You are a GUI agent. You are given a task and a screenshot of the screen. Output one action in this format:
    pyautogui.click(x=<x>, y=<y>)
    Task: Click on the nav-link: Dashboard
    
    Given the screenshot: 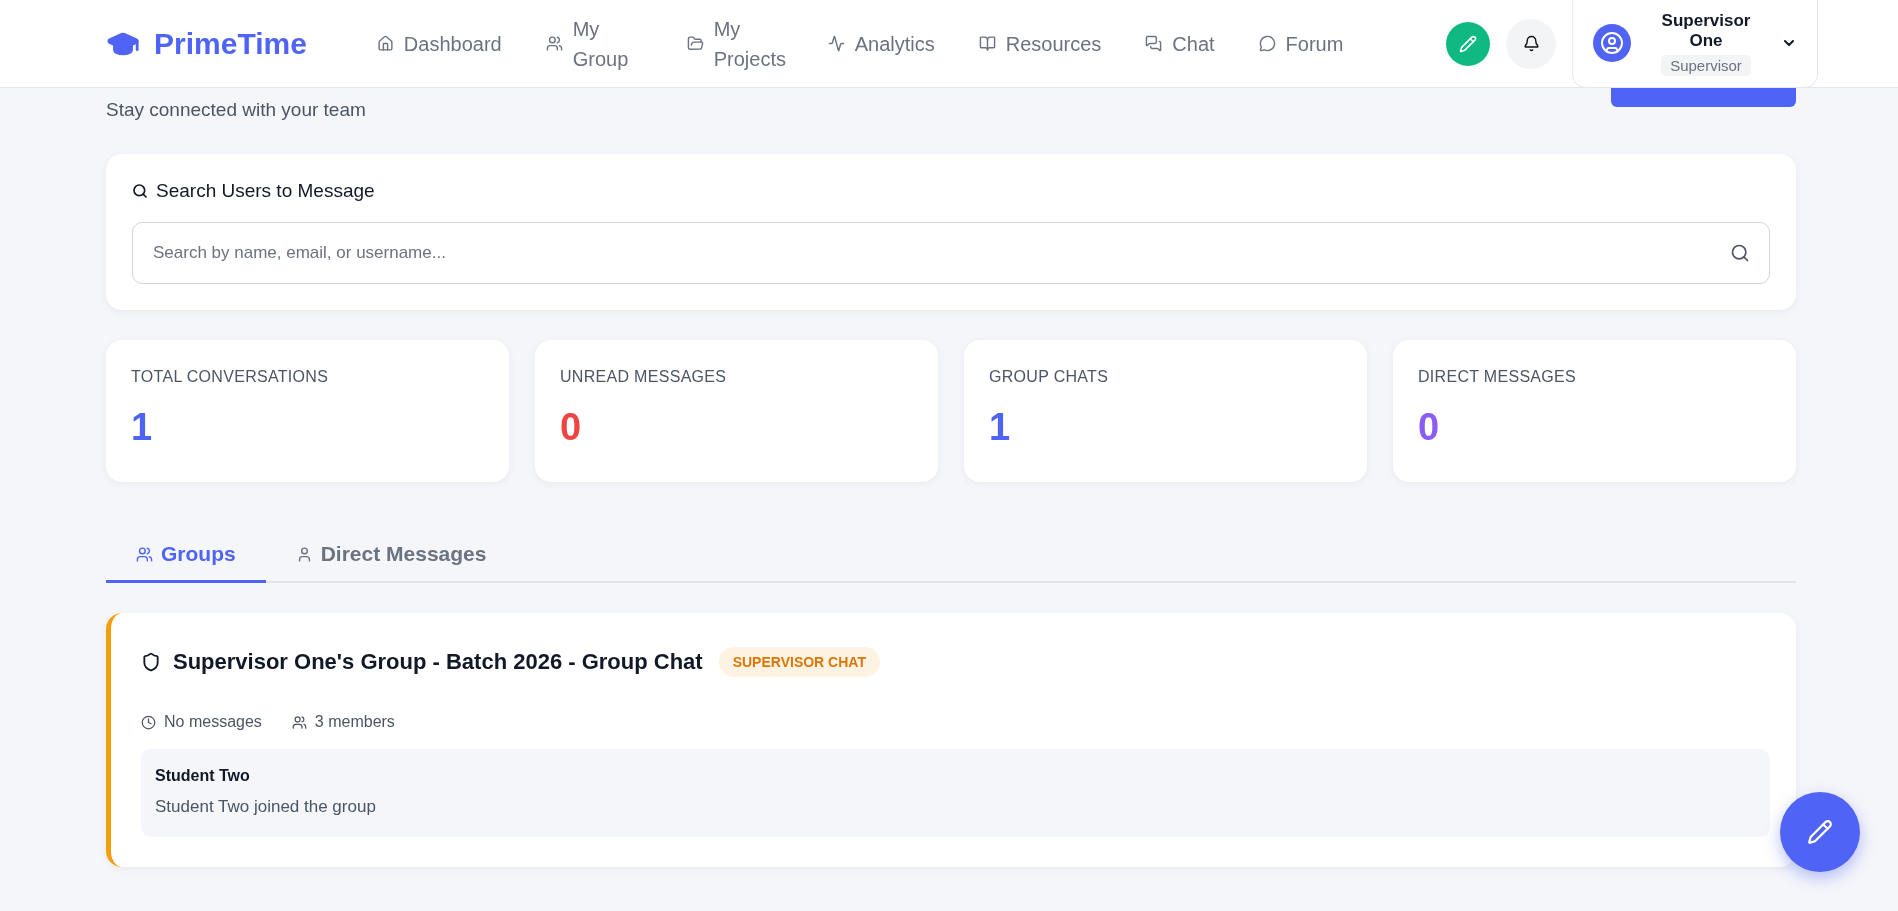 What is the action you would take?
    pyautogui.click(x=439, y=43)
    